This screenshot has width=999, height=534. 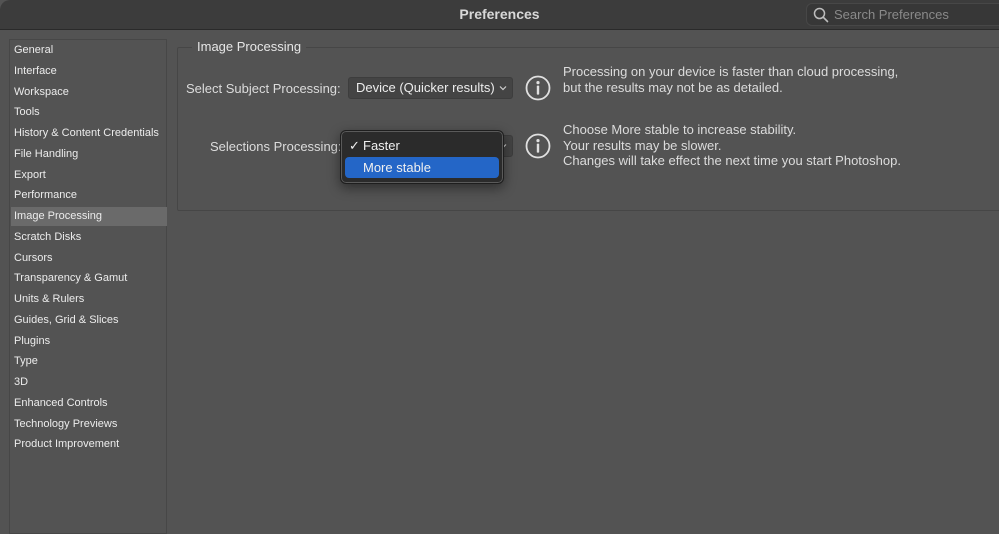 I want to click on sidebar-item-plugins: Plugins, so click(x=89, y=341).